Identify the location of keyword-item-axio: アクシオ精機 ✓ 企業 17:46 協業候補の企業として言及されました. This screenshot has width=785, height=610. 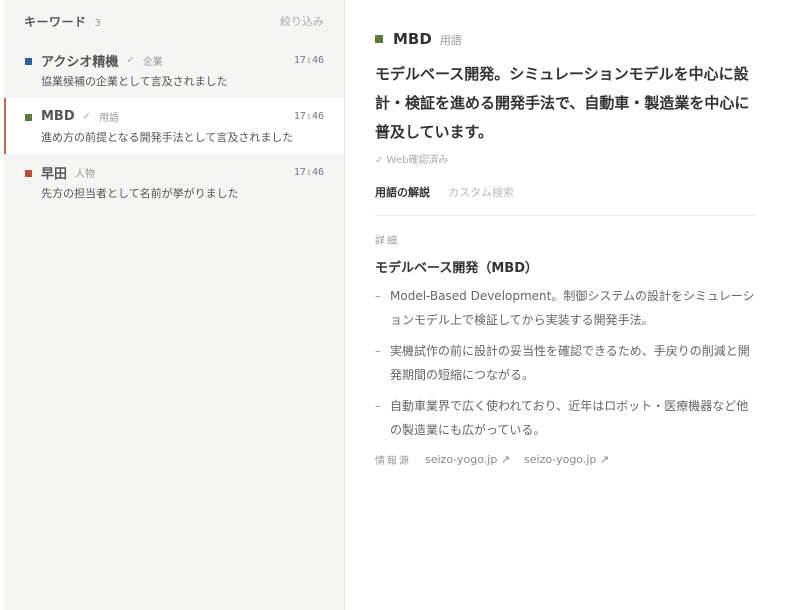
(174, 70).